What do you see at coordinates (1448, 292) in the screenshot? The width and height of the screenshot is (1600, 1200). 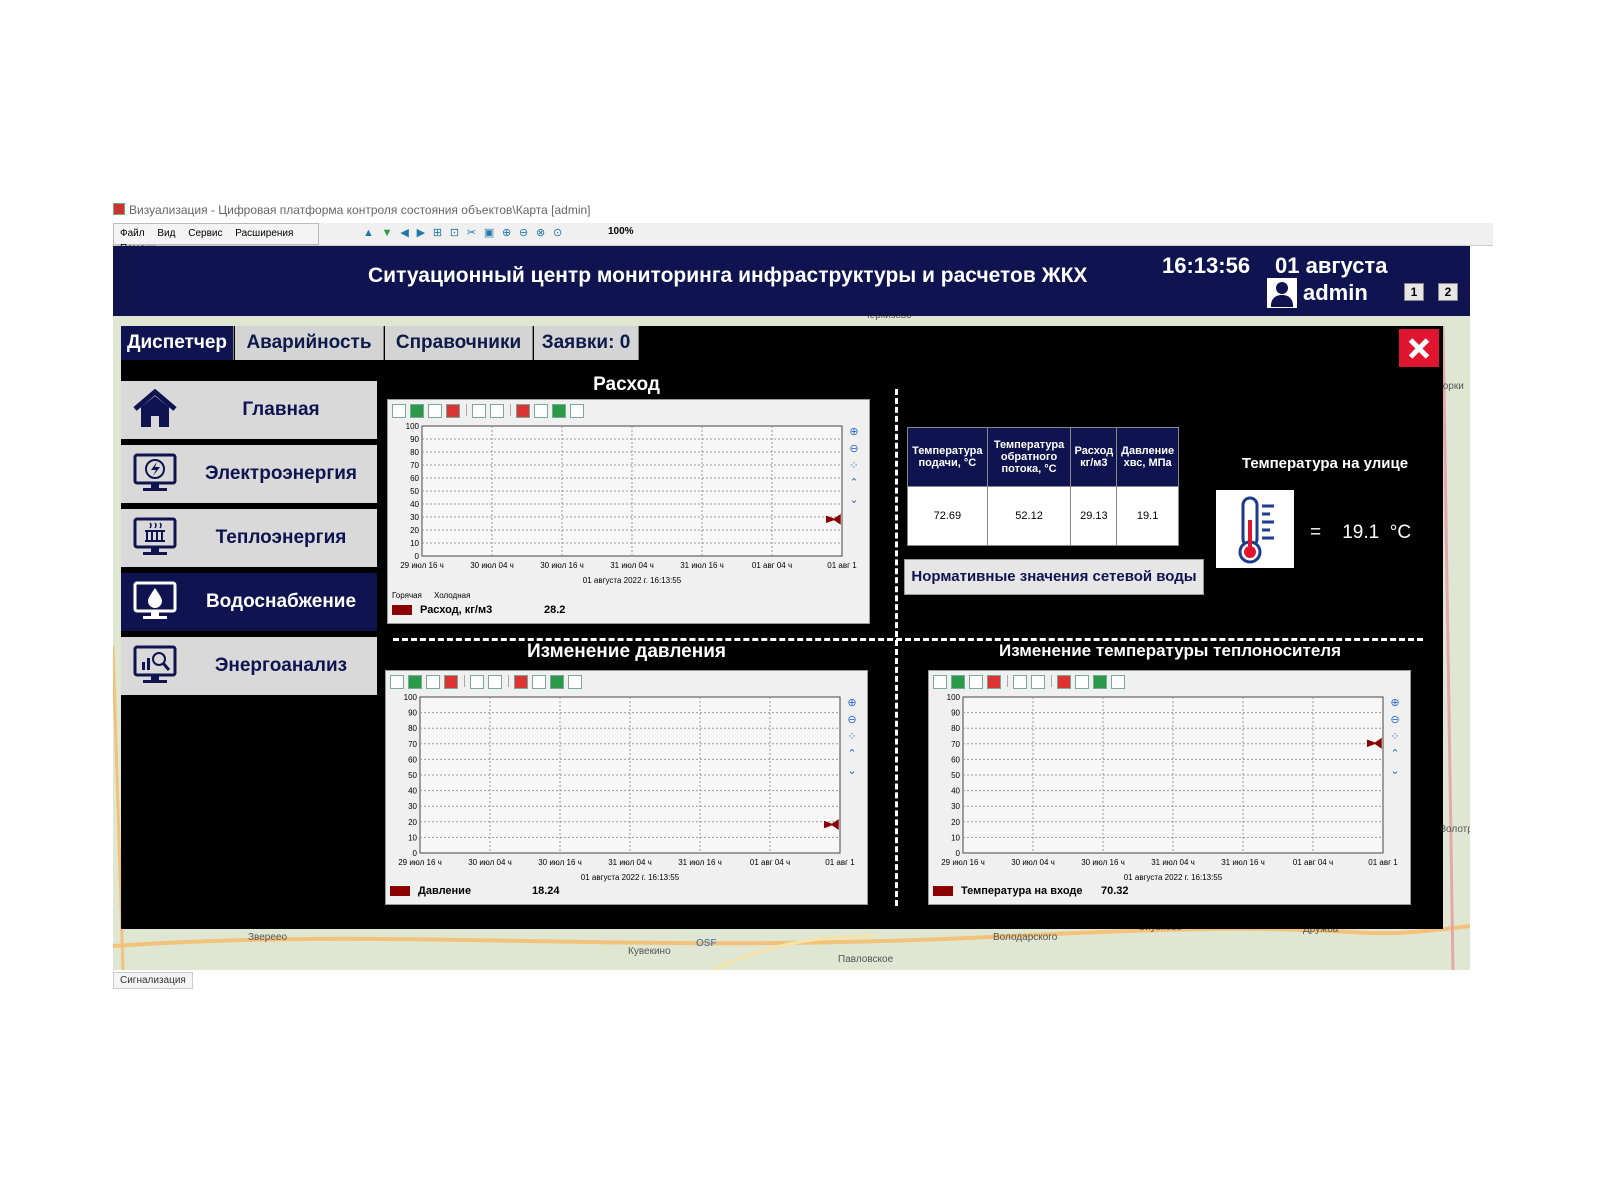 I see `screen-2-button: 2` at bounding box center [1448, 292].